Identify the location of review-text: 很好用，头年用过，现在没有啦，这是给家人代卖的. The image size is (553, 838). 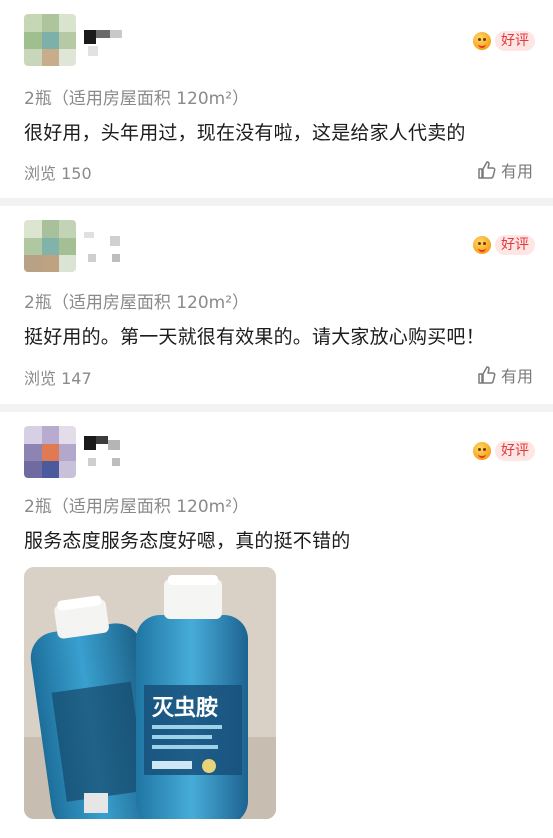
(245, 133).